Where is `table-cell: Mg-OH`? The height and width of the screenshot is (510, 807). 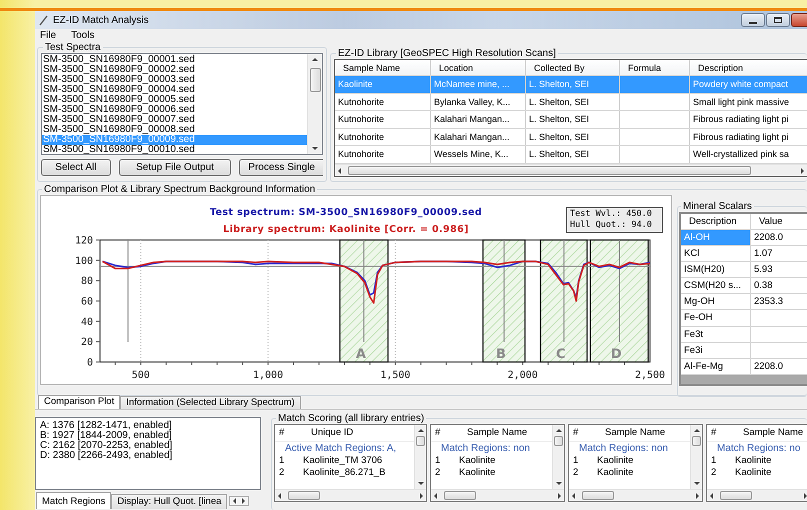
table-cell: Mg-OH is located at coordinates (716, 302).